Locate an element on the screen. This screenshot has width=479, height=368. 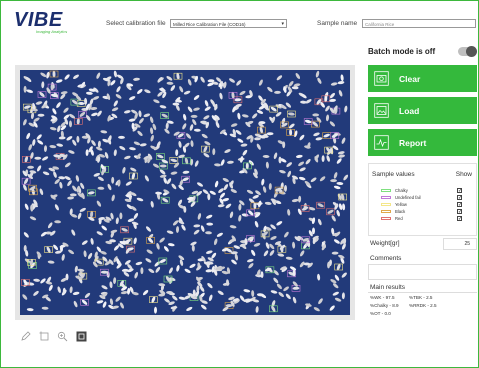
weight-label: Weight[gr] is located at coordinates (385, 243).